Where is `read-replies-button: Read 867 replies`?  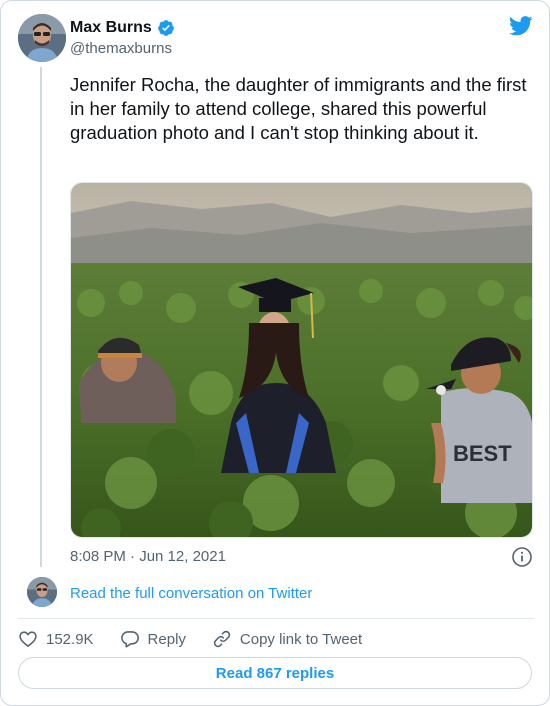
read-replies-button: Read 867 replies is located at coordinates (275, 673).